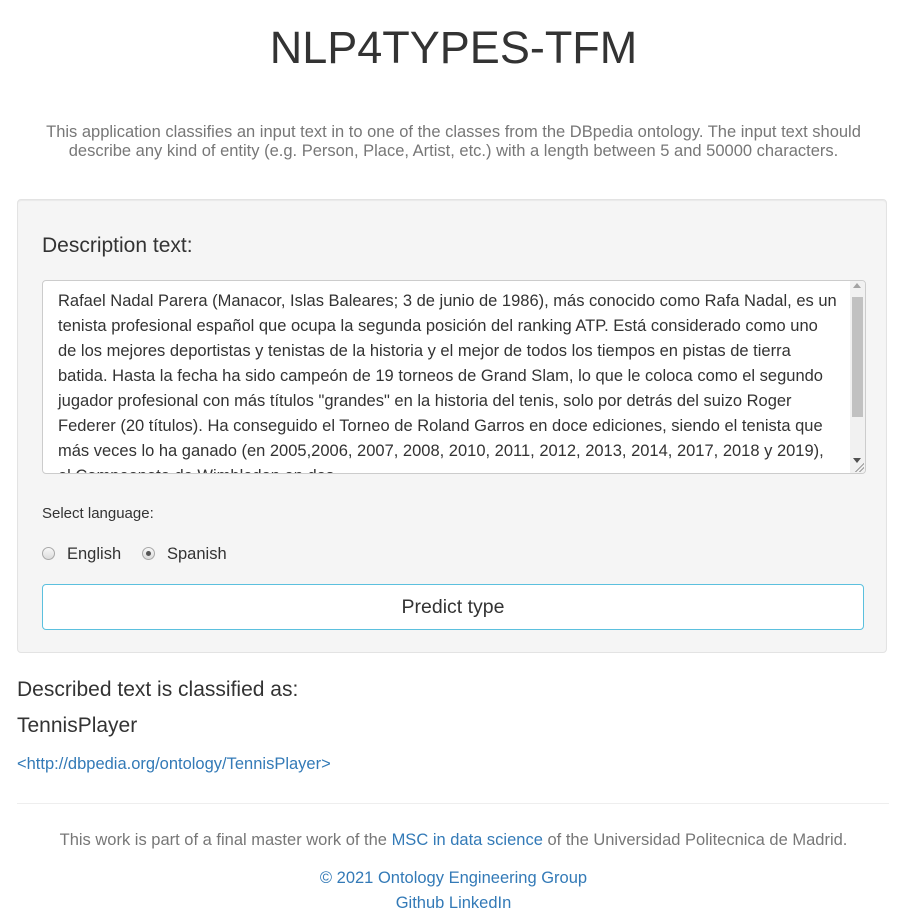 The image size is (907, 918). What do you see at coordinates (453, 47) in the screenshot?
I see `app-title: NLP4TYPES-TFM` at bounding box center [453, 47].